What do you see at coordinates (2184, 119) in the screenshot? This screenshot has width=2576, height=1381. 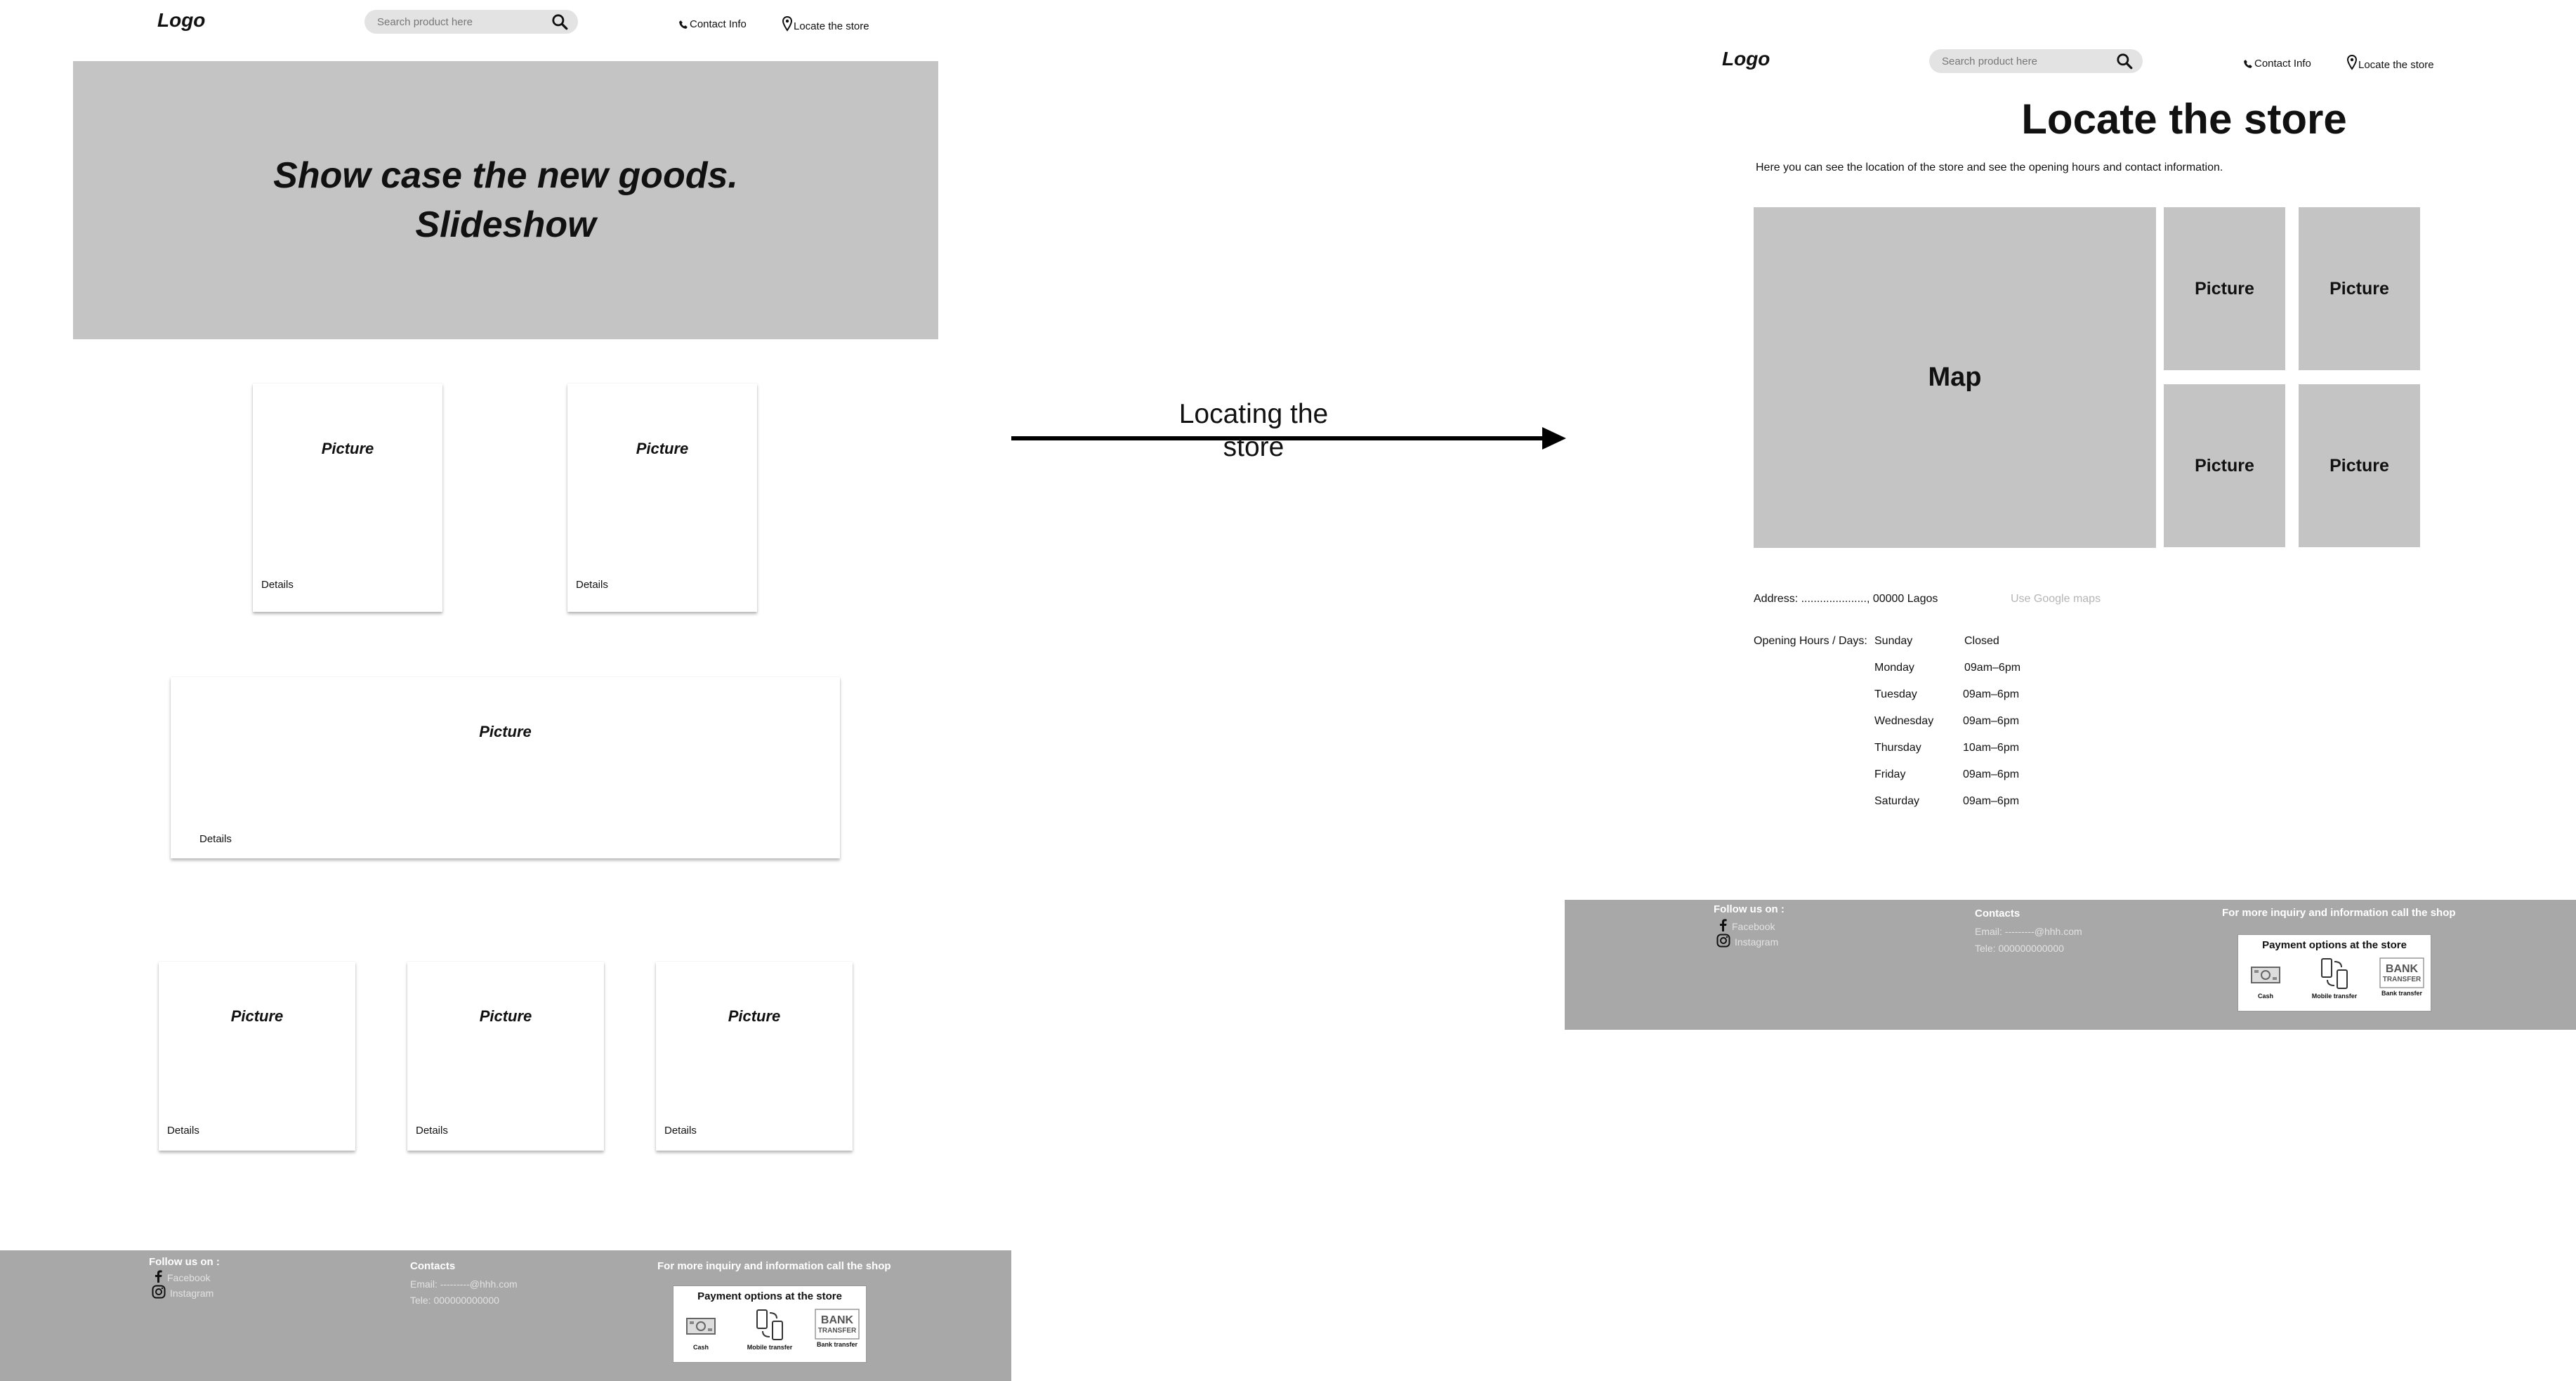 I see `page-title: Locate the store` at bounding box center [2184, 119].